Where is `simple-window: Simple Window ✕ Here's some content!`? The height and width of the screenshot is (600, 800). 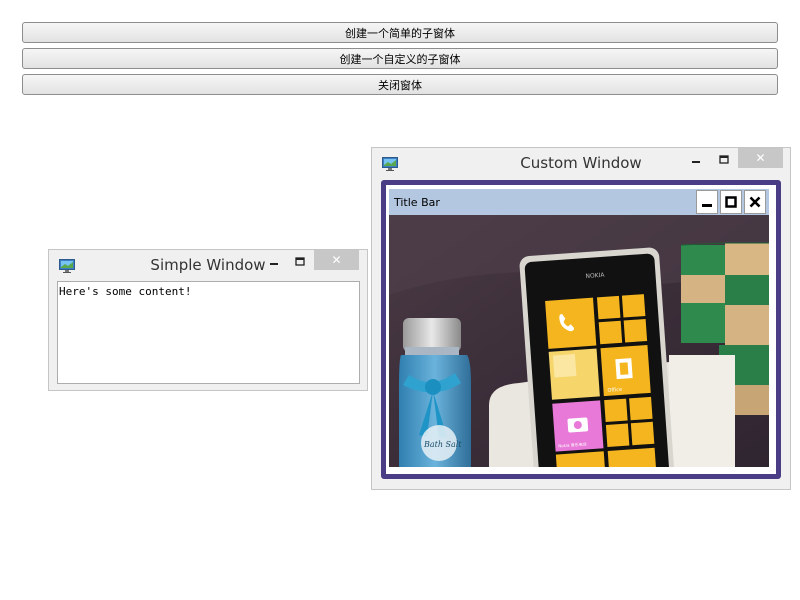 simple-window: Simple Window ✕ Here's some content! is located at coordinates (208, 320).